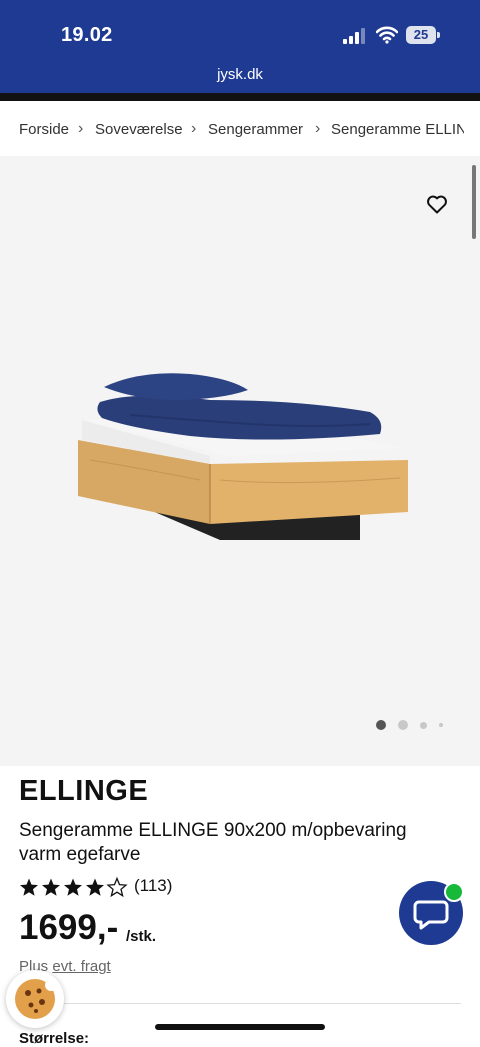  Describe the element at coordinates (153, 886) in the screenshot. I see `rating-count: (113)` at that location.